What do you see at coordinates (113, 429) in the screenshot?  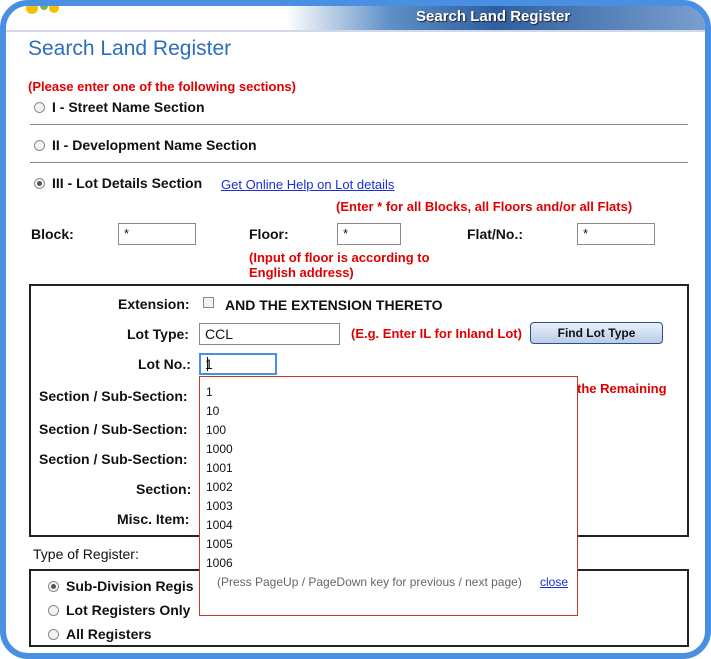 I see `section-sub-label-2: Section / Sub-Section:` at bounding box center [113, 429].